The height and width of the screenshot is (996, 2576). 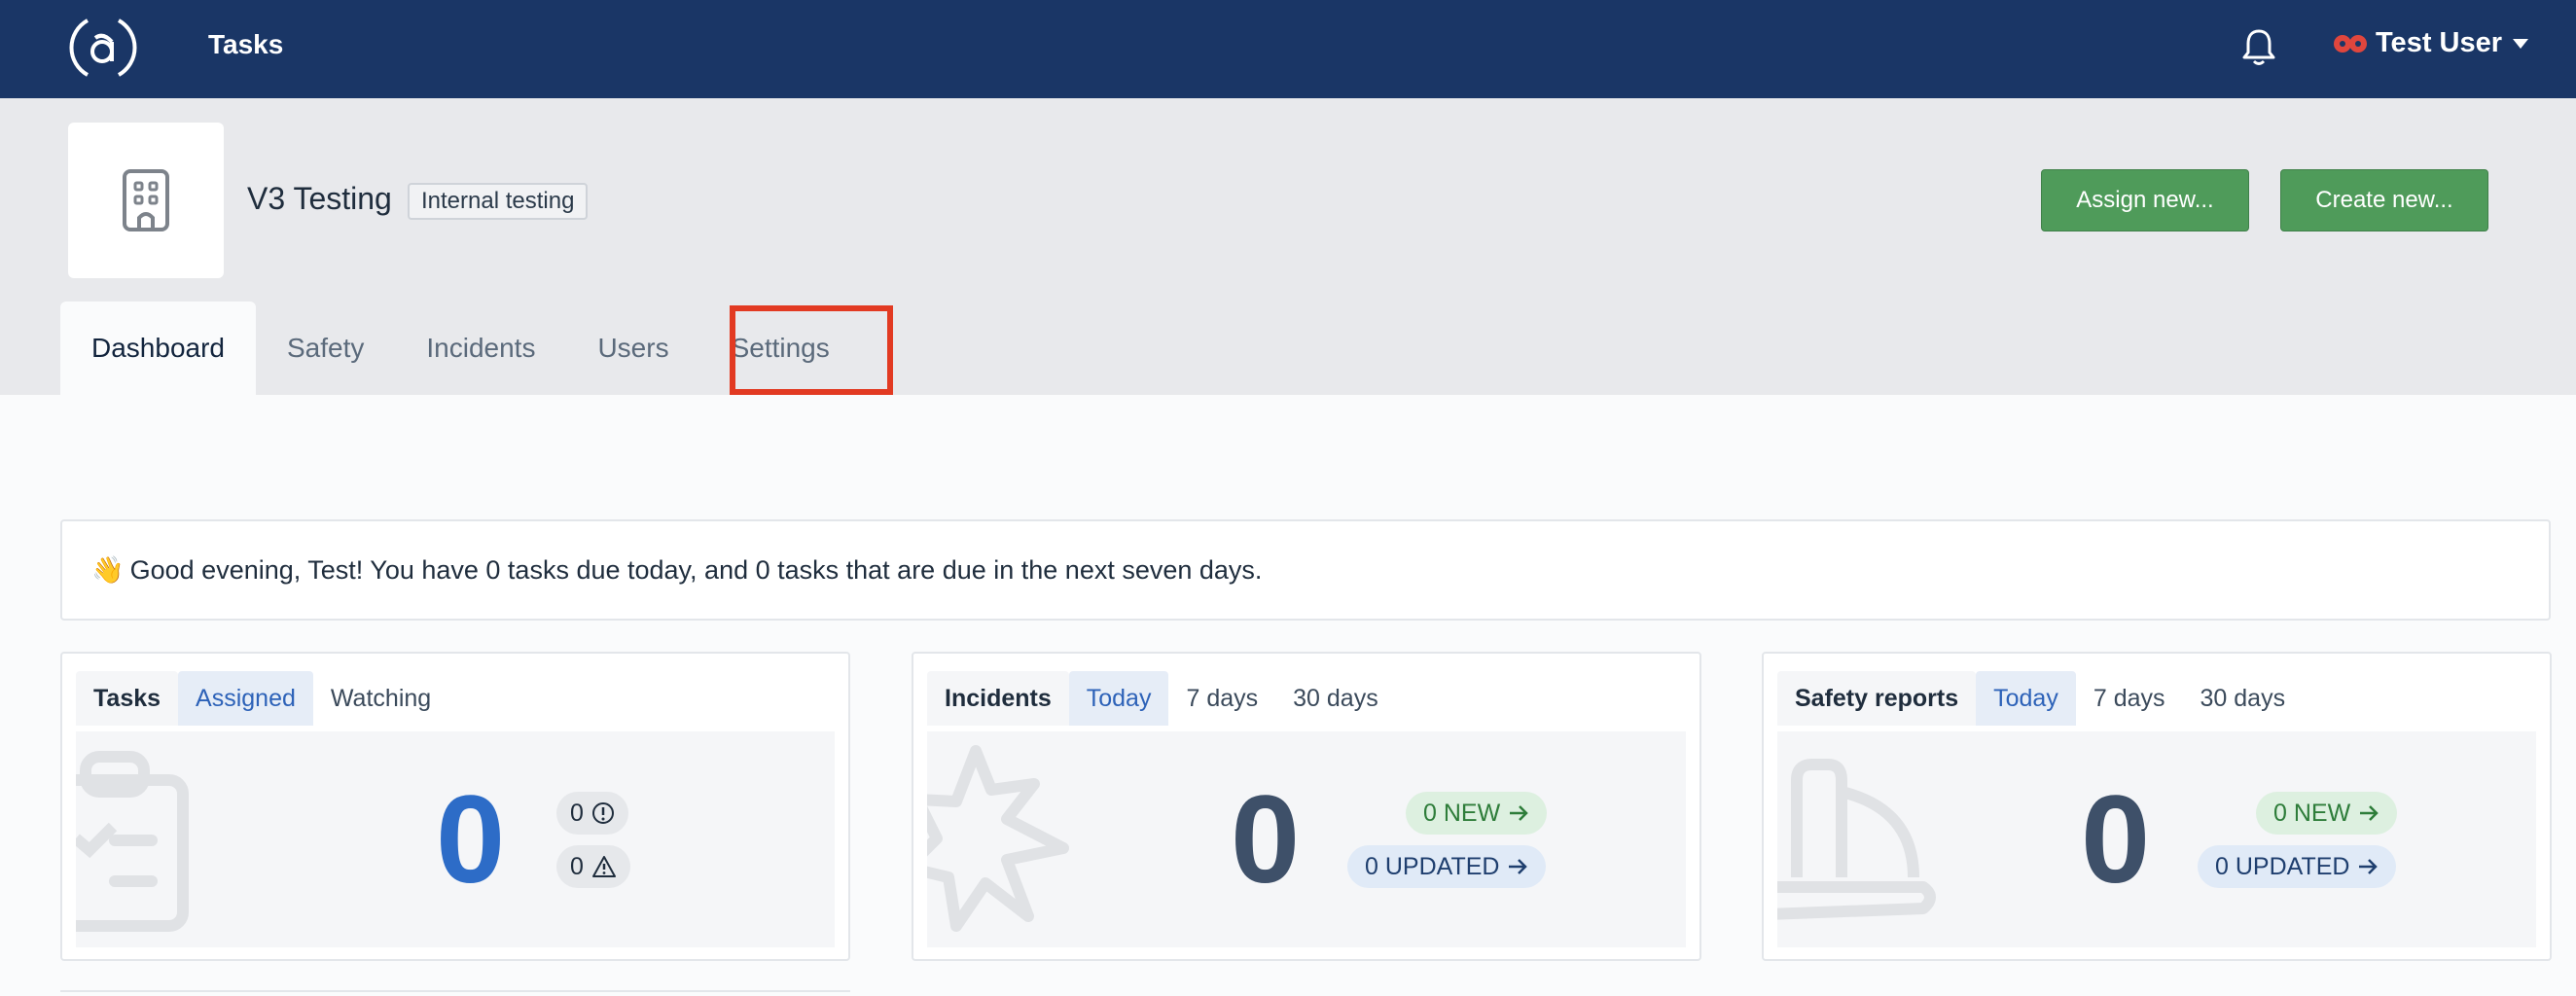 I want to click on user-name: Test User, so click(x=2439, y=42).